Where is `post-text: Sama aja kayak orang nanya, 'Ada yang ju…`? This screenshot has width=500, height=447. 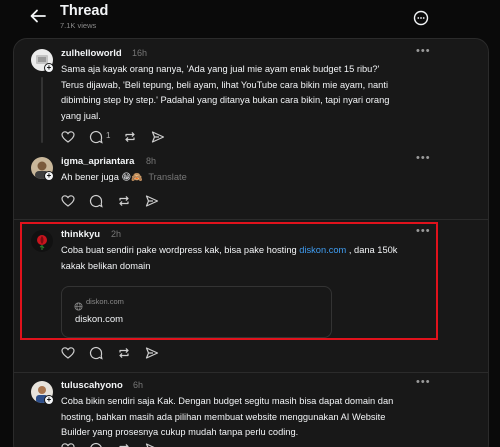
post-text: Sama aja kayak orang nanya, 'Ada yang ju… is located at coordinates (225, 93).